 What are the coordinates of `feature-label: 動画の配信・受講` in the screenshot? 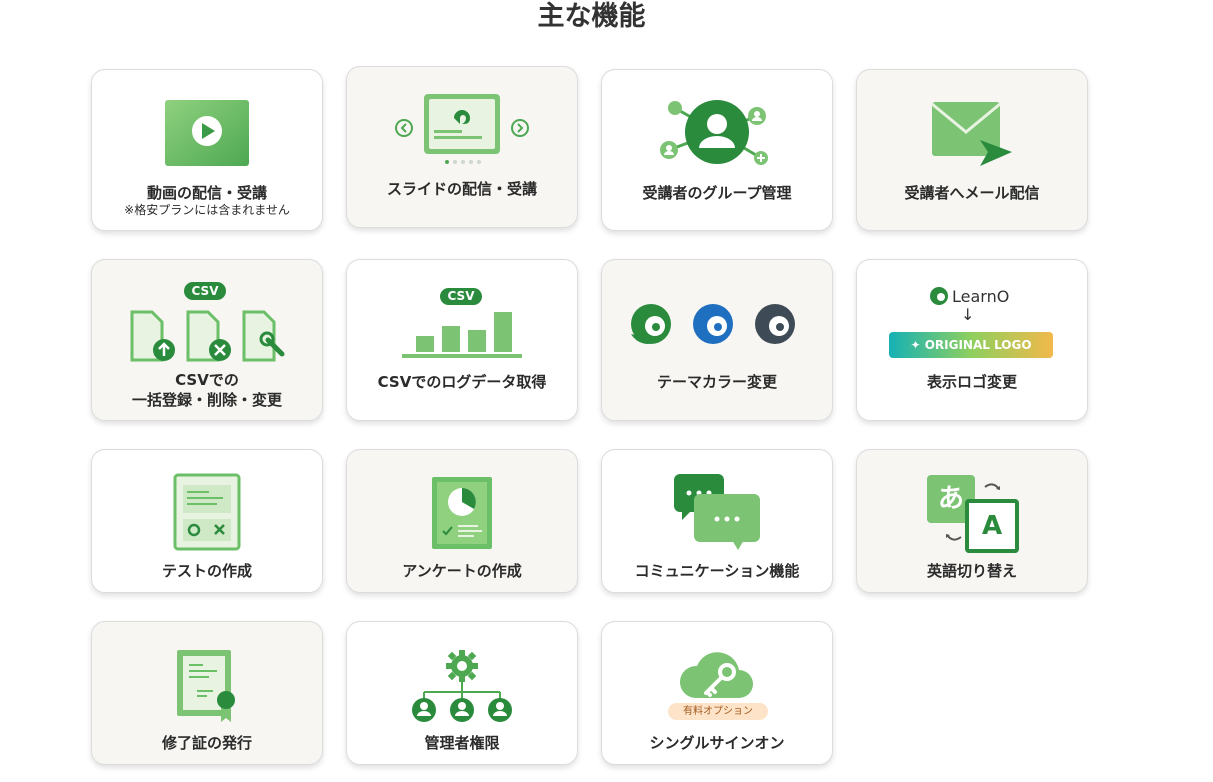 It's located at (206, 193).